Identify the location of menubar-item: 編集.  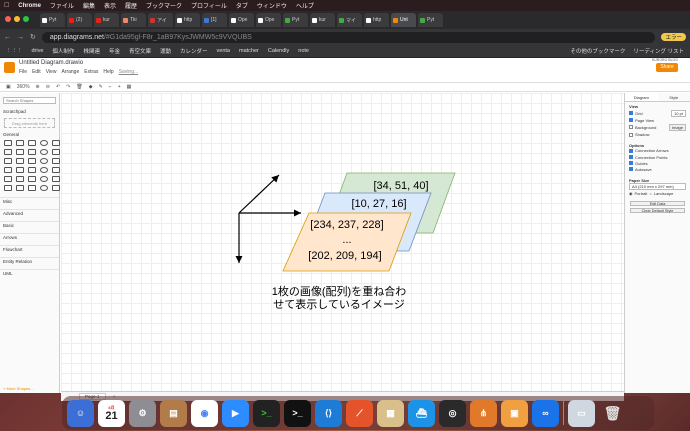
(89, 5).